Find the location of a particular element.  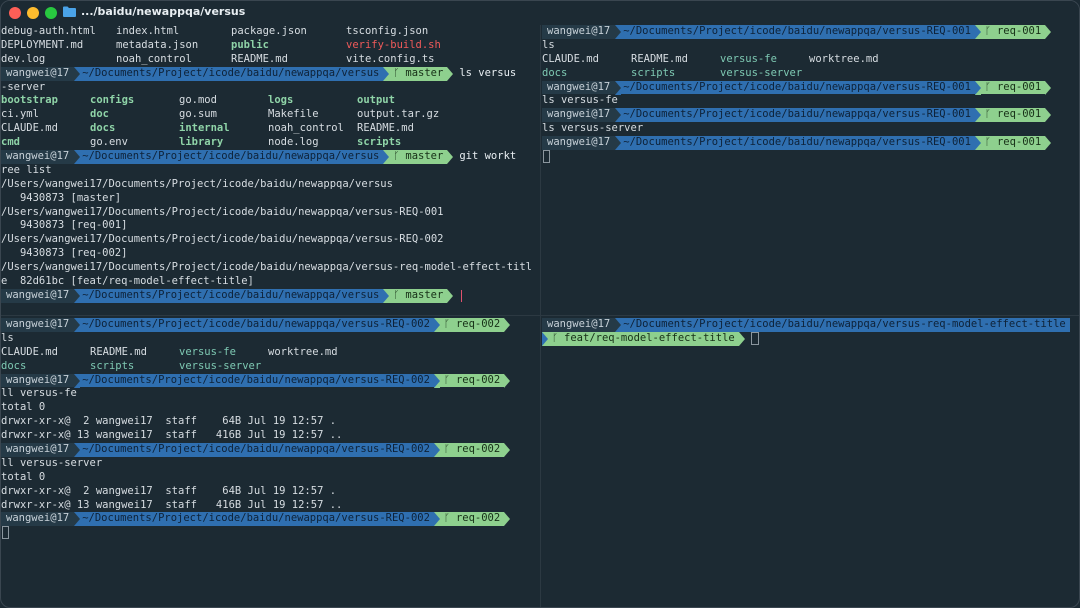

window-title: .../baidu/newappqa/versus is located at coordinates (154, 11).